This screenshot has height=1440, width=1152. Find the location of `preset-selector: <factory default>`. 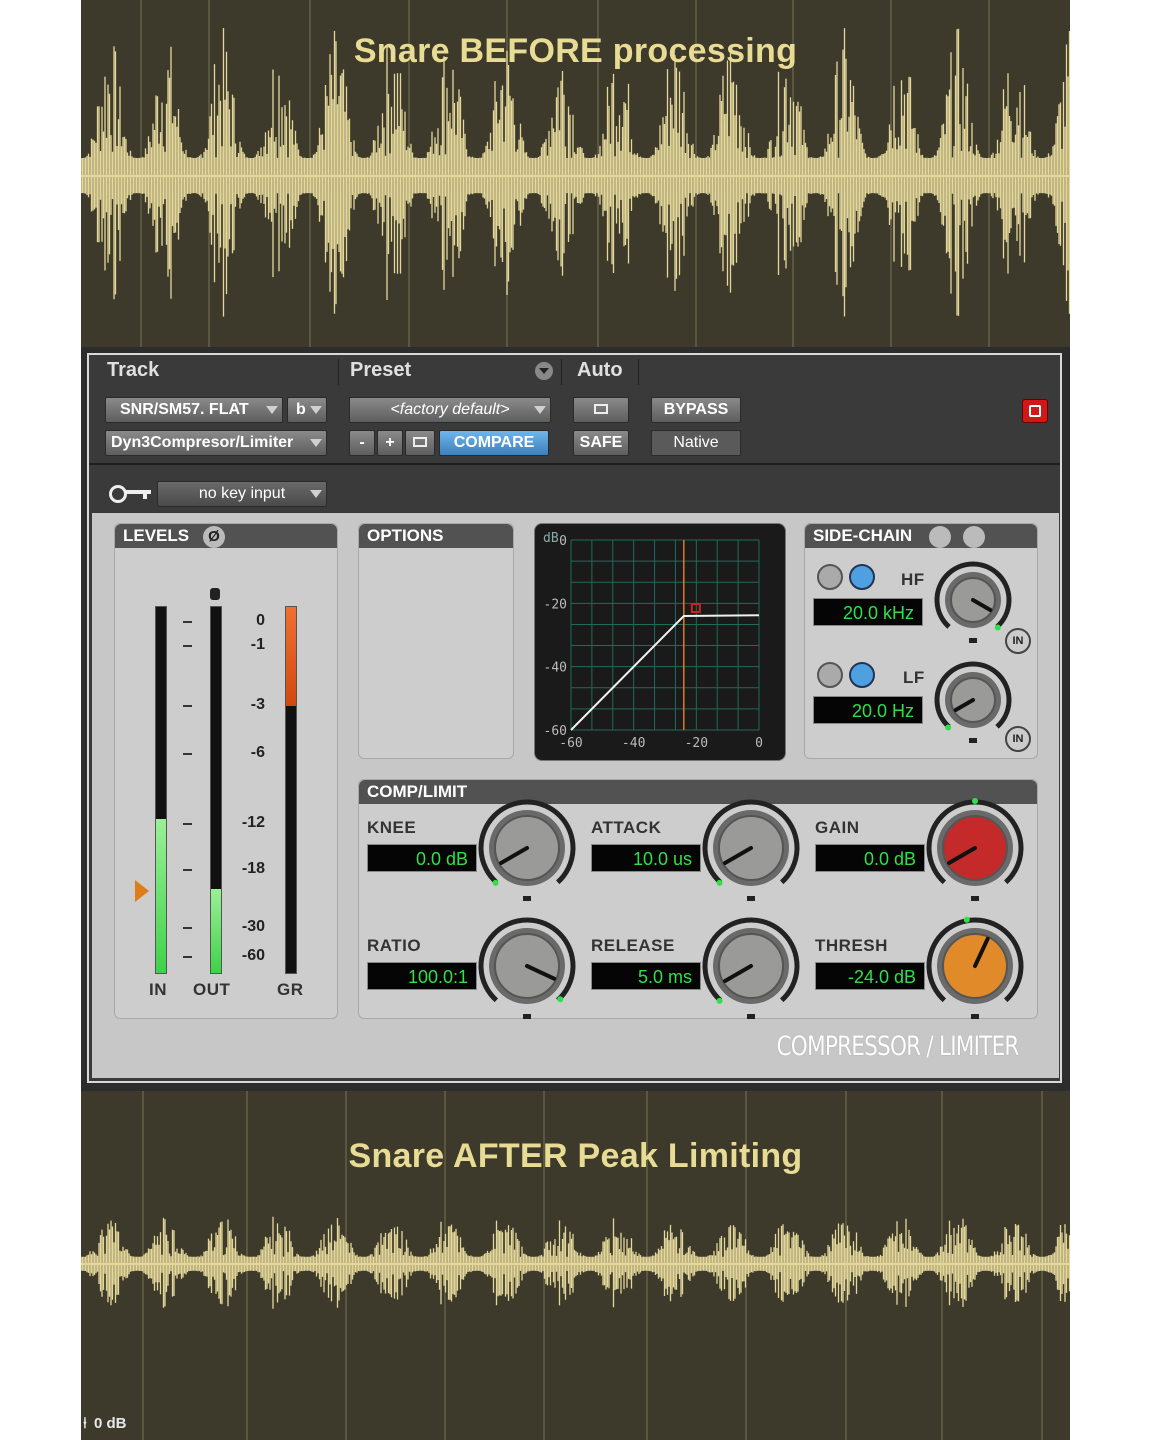

preset-selector: <factory default> is located at coordinates (450, 410).